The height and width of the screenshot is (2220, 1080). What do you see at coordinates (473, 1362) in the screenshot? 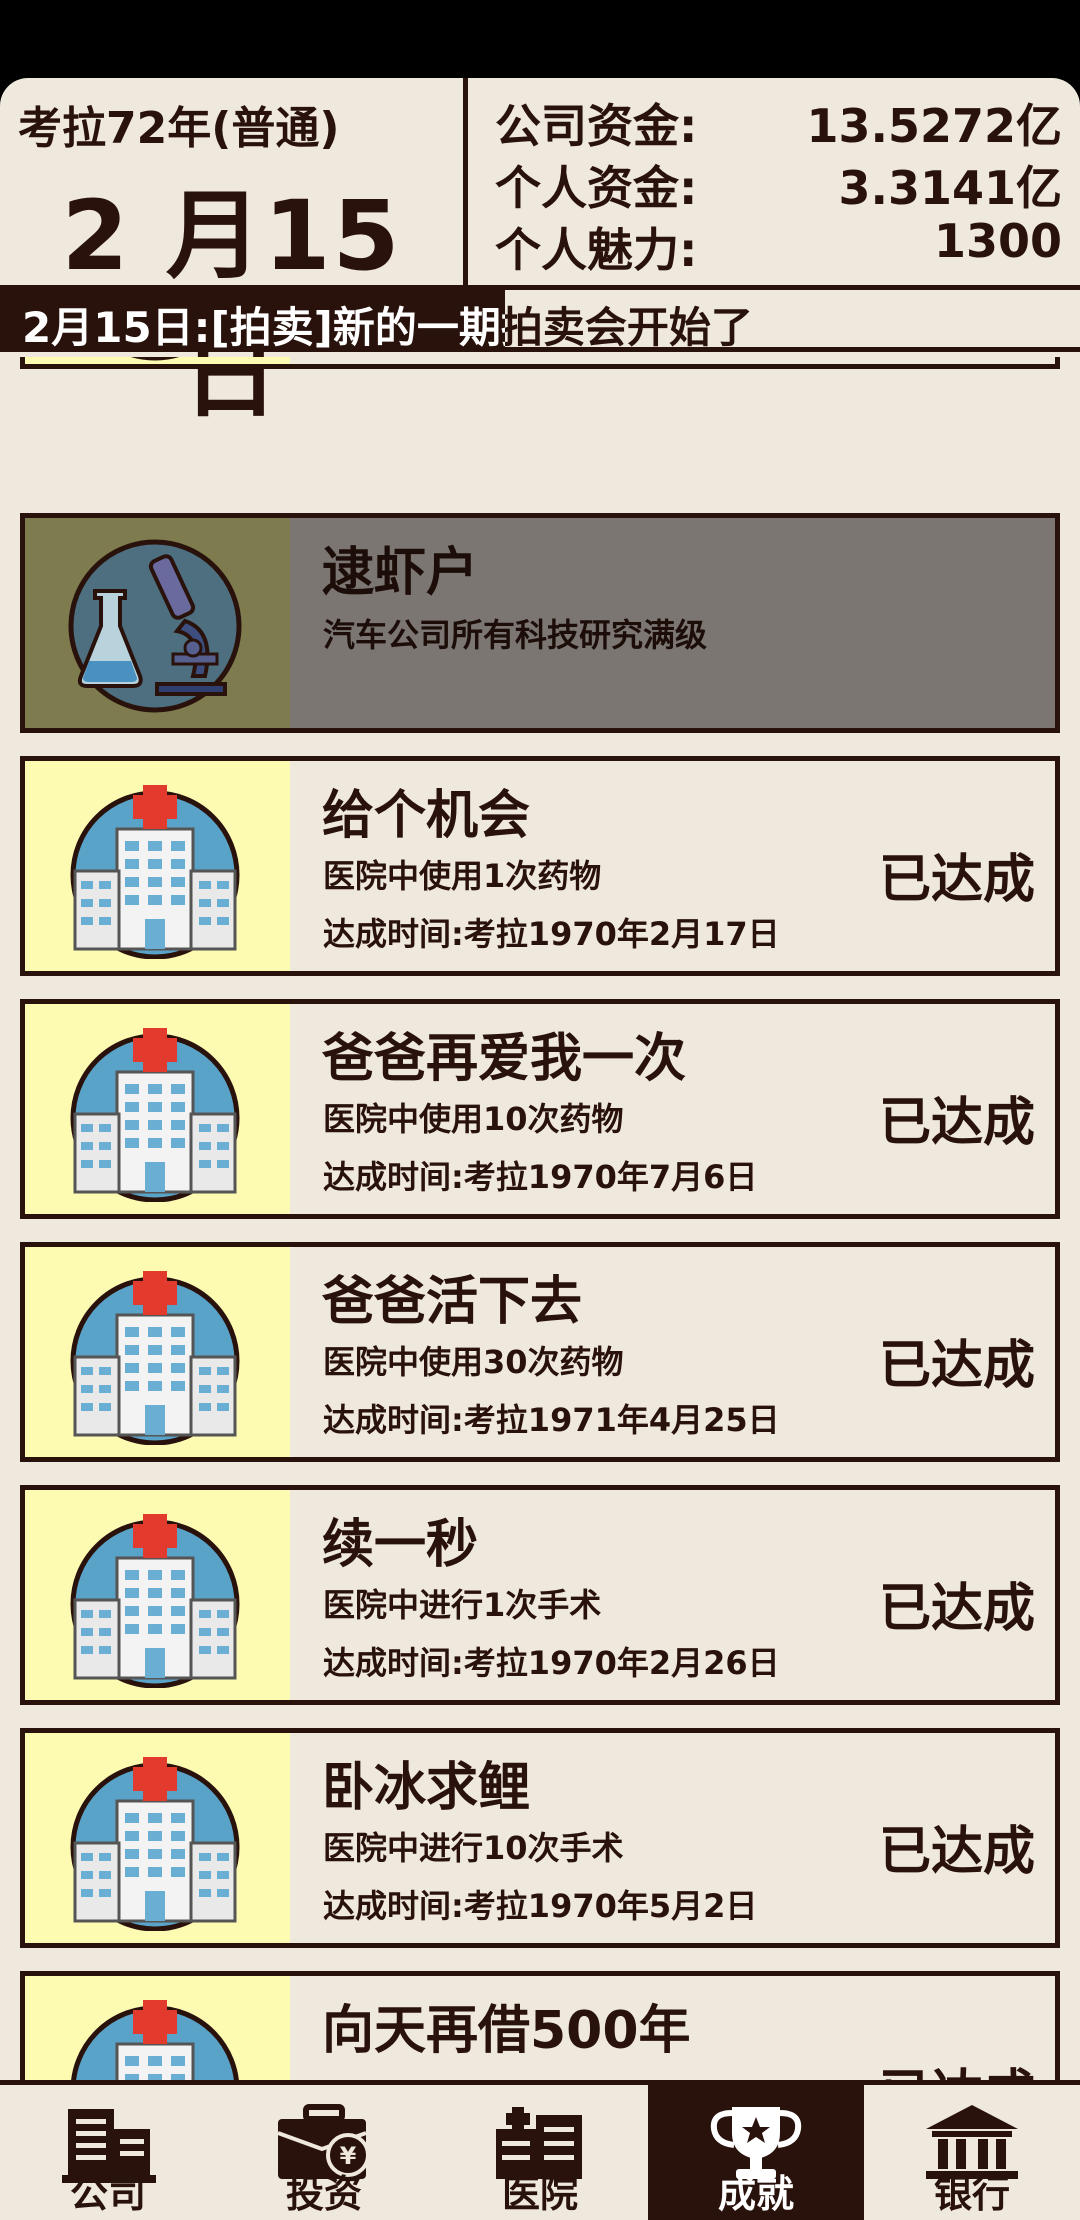
I see `achievement-desc: 医院中使用30次药物` at bounding box center [473, 1362].